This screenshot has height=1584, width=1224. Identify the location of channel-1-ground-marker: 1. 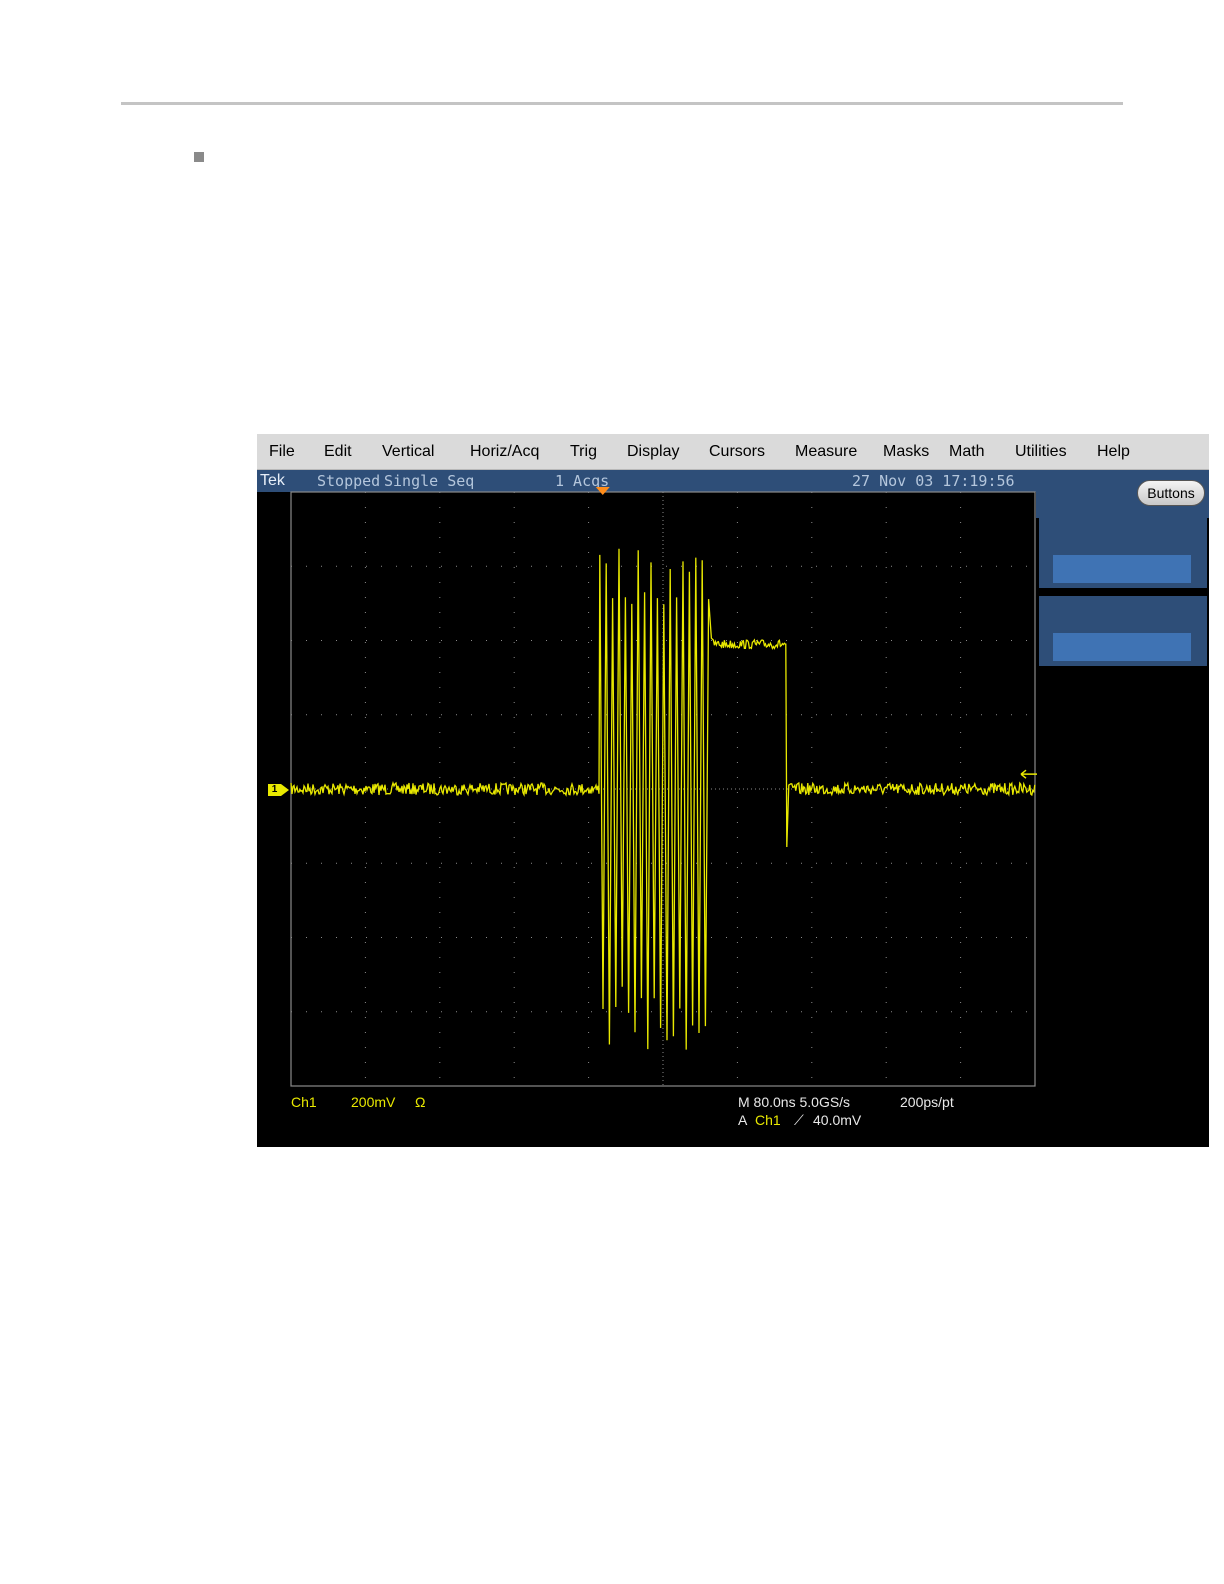
(274, 790).